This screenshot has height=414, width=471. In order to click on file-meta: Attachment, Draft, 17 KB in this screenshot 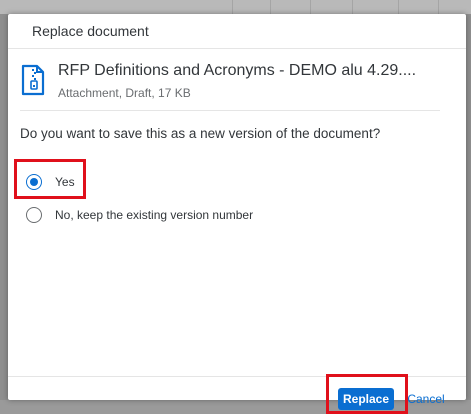, I will do `click(124, 93)`.